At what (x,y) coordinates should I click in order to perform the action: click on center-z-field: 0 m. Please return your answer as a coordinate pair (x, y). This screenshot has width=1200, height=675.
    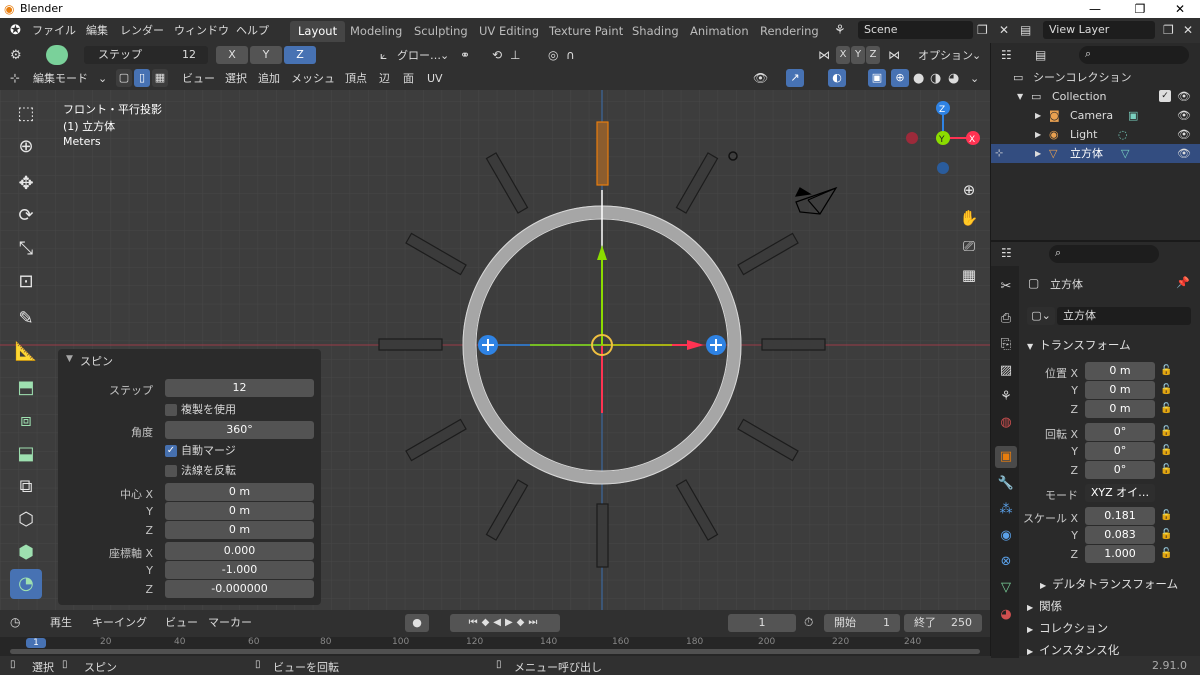
    Looking at the image, I should click on (239, 530).